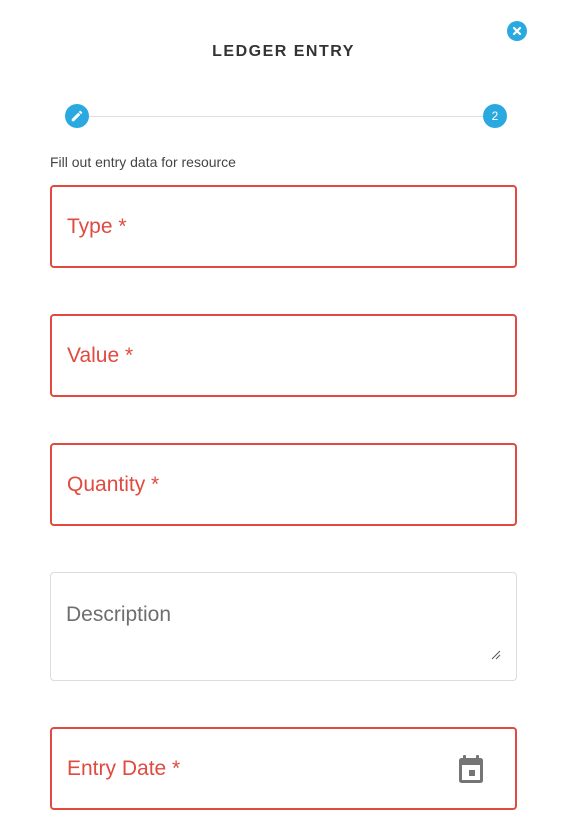  I want to click on close-icon, so click(517, 31).